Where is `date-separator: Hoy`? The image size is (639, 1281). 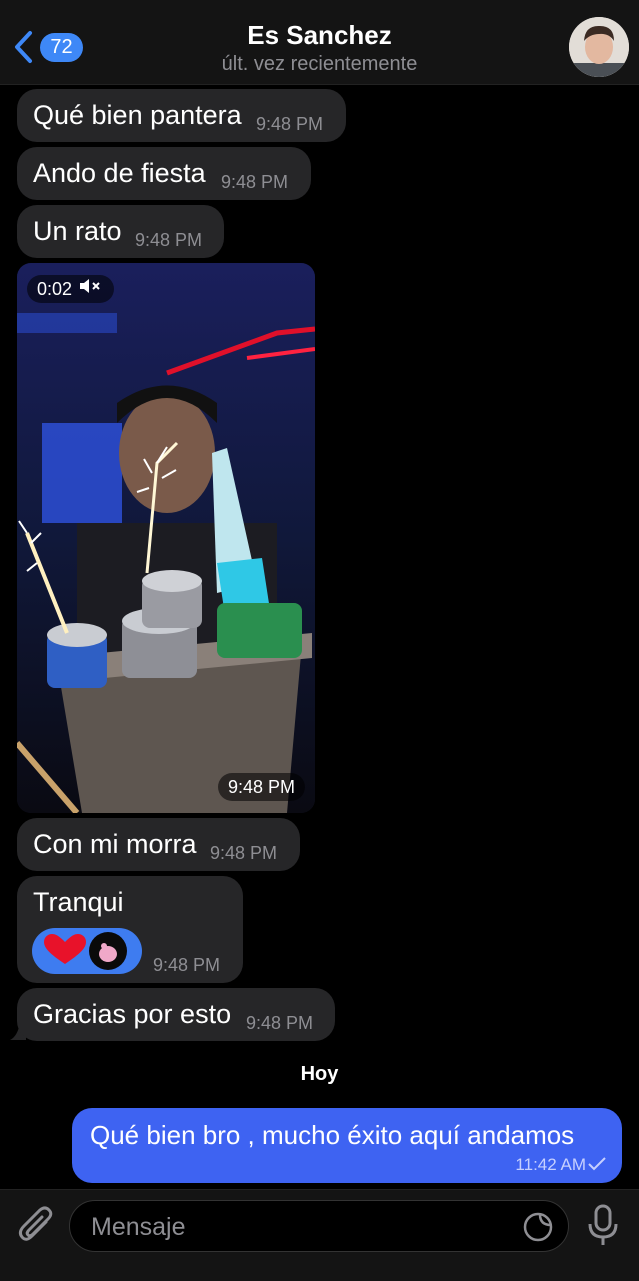
date-separator: Hoy is located at coordinates (319, 1074).